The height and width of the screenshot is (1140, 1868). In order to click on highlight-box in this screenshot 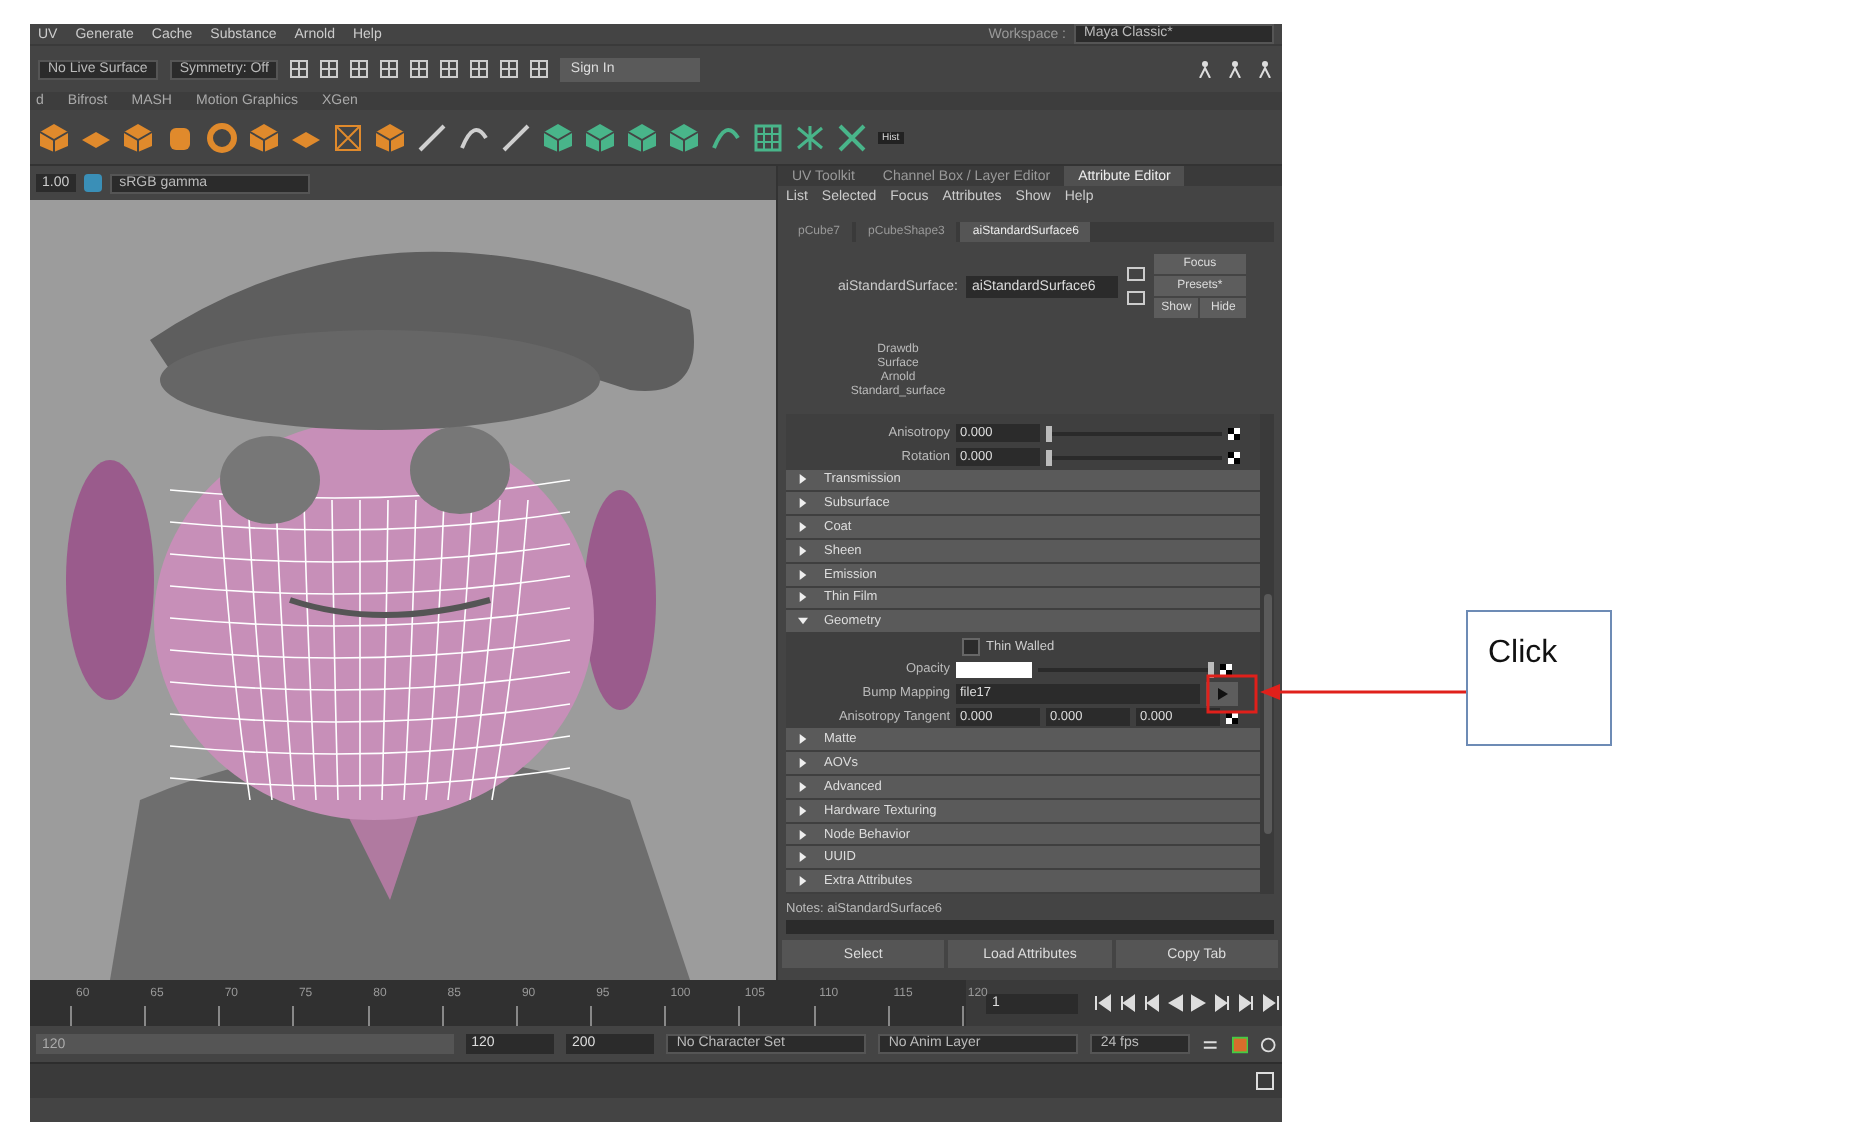, I will do `click(1232, 694)`.